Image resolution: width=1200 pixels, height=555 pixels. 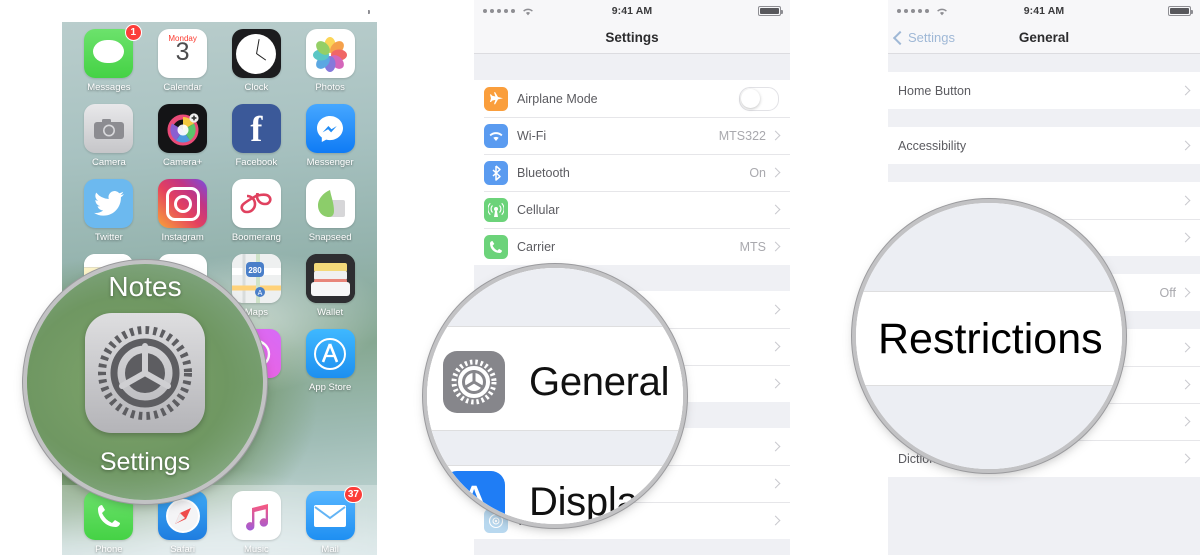 I want to click on chevron-left-icon, so click(x=900, y=37).